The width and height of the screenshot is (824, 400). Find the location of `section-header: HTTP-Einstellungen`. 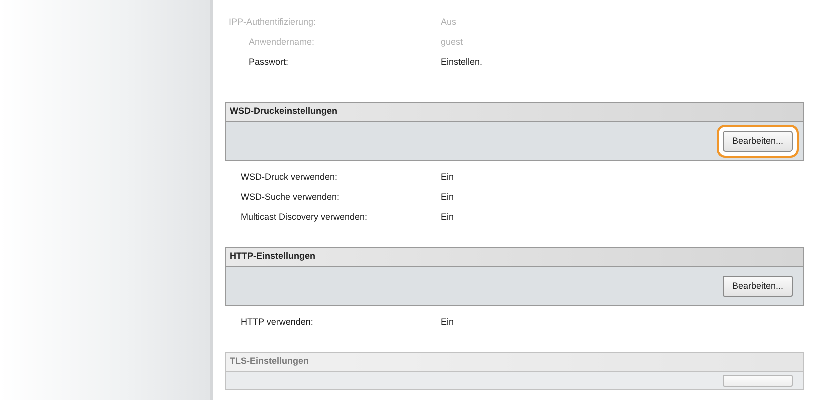

section-header: HTTP-Einstellungen is located at coordinates (514, 256).